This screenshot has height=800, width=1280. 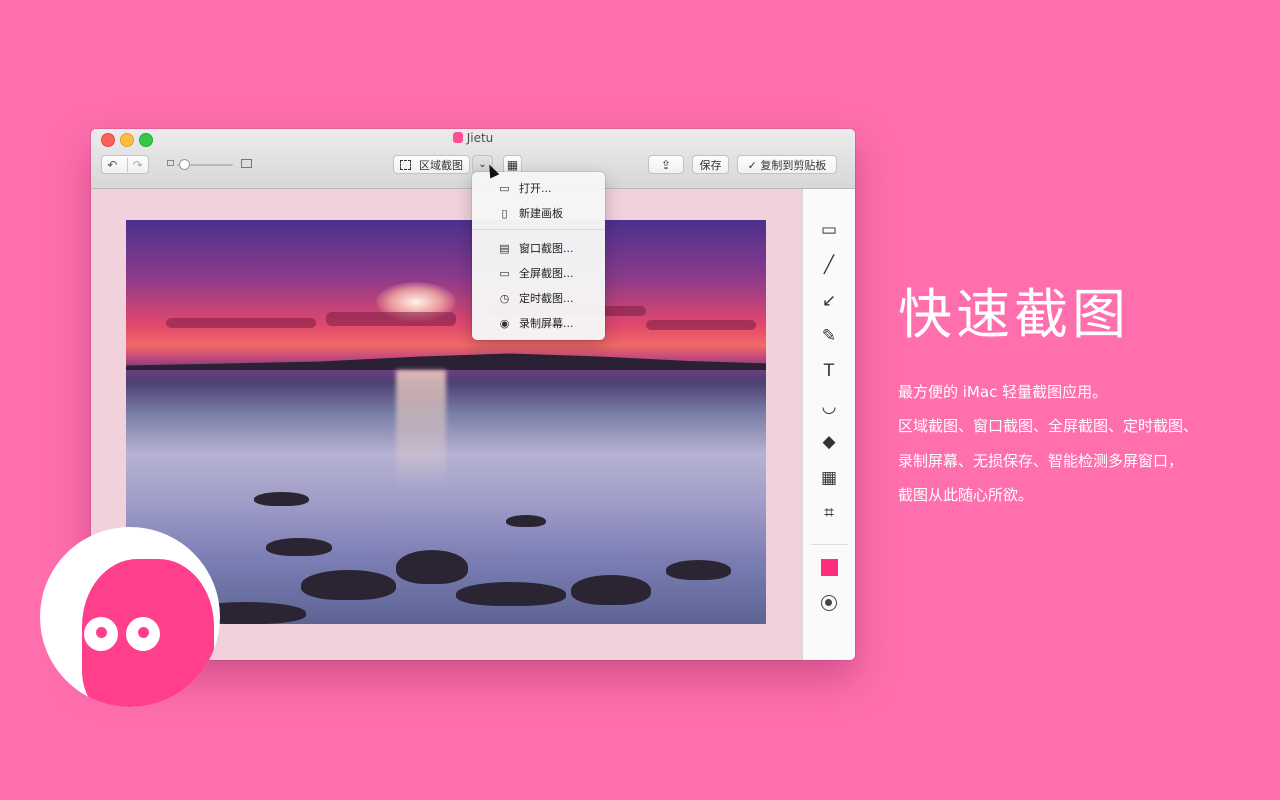 What do you see at coordinates (512, 164) in the screenshot?
I see `qr-code-icon: ▦` at bounding box center [512, 164].